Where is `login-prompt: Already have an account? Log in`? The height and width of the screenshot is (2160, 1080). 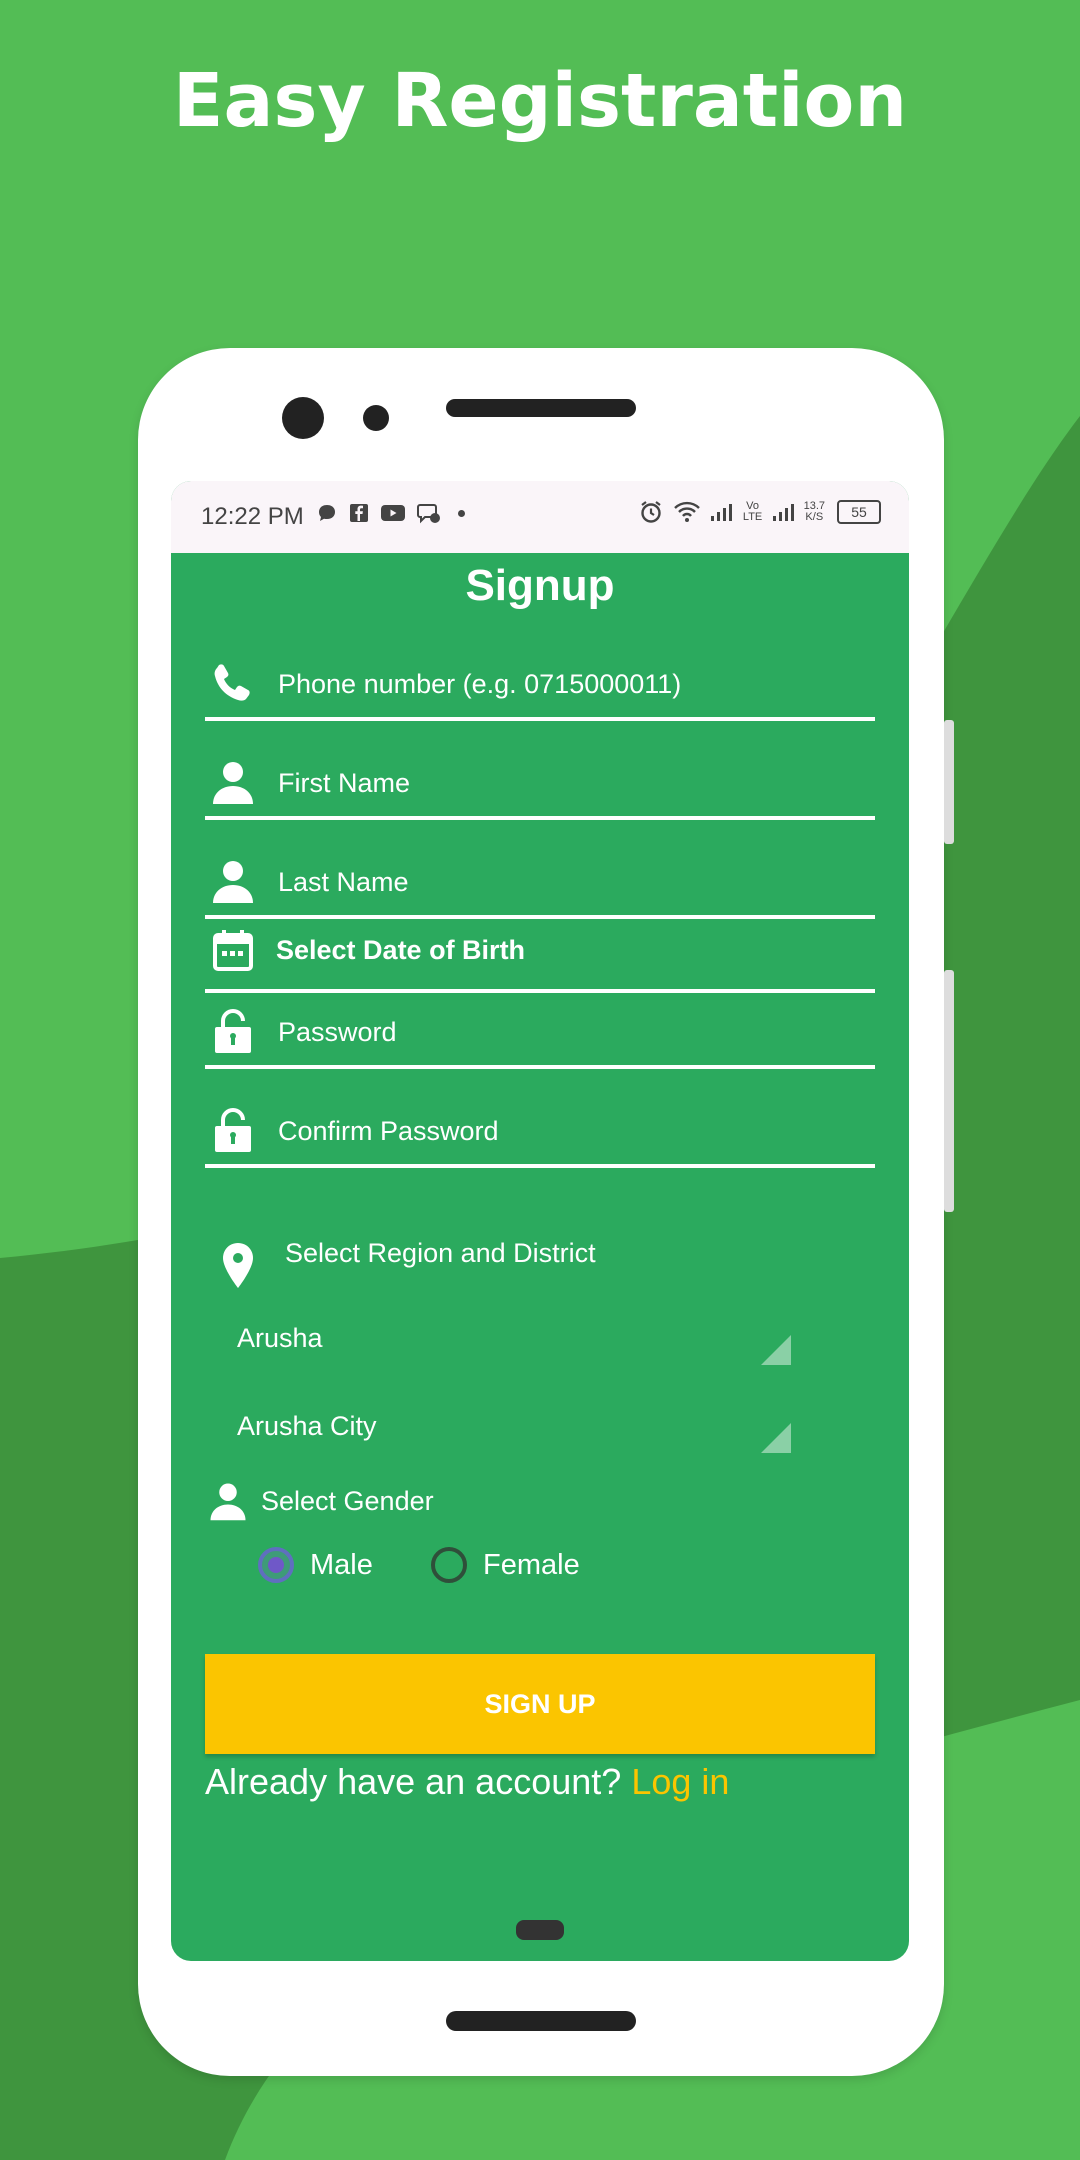 login-prompt: Already have an account? Log in is located at coordinates (467, 1782).